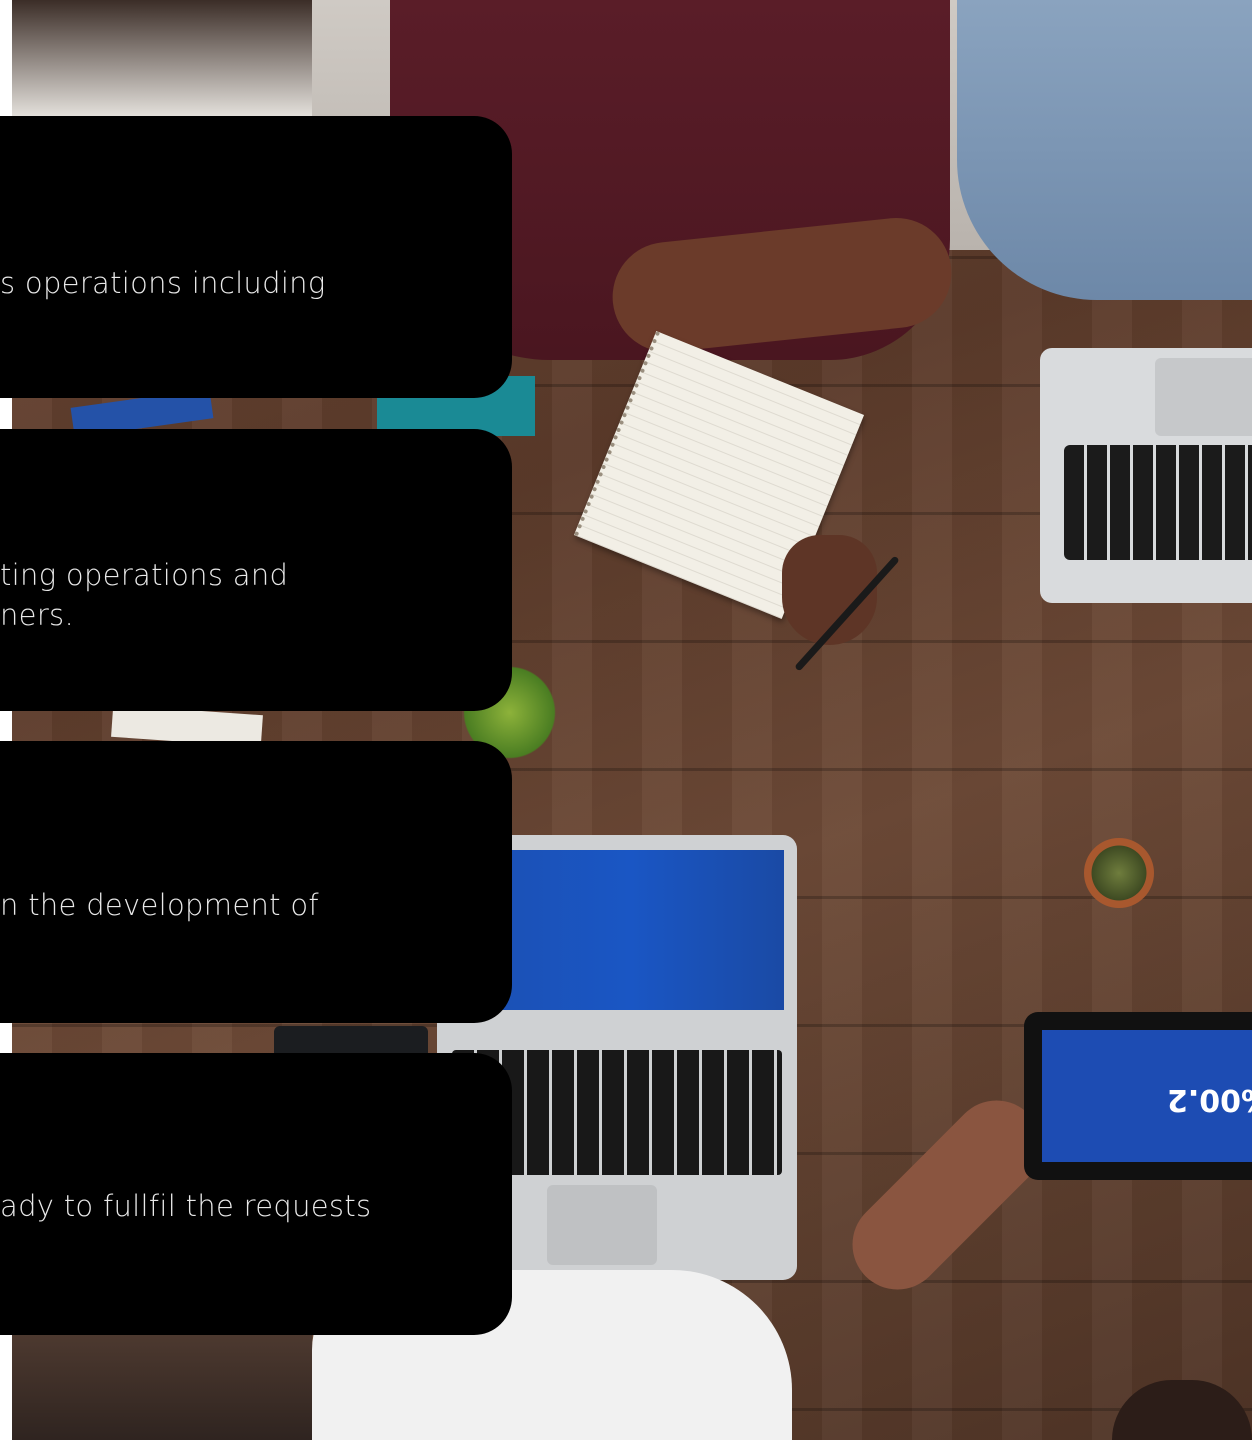 This screenshot has width=1252, height=1440. I want to click on service-card-3-text: n the development of, so click(159, 905).